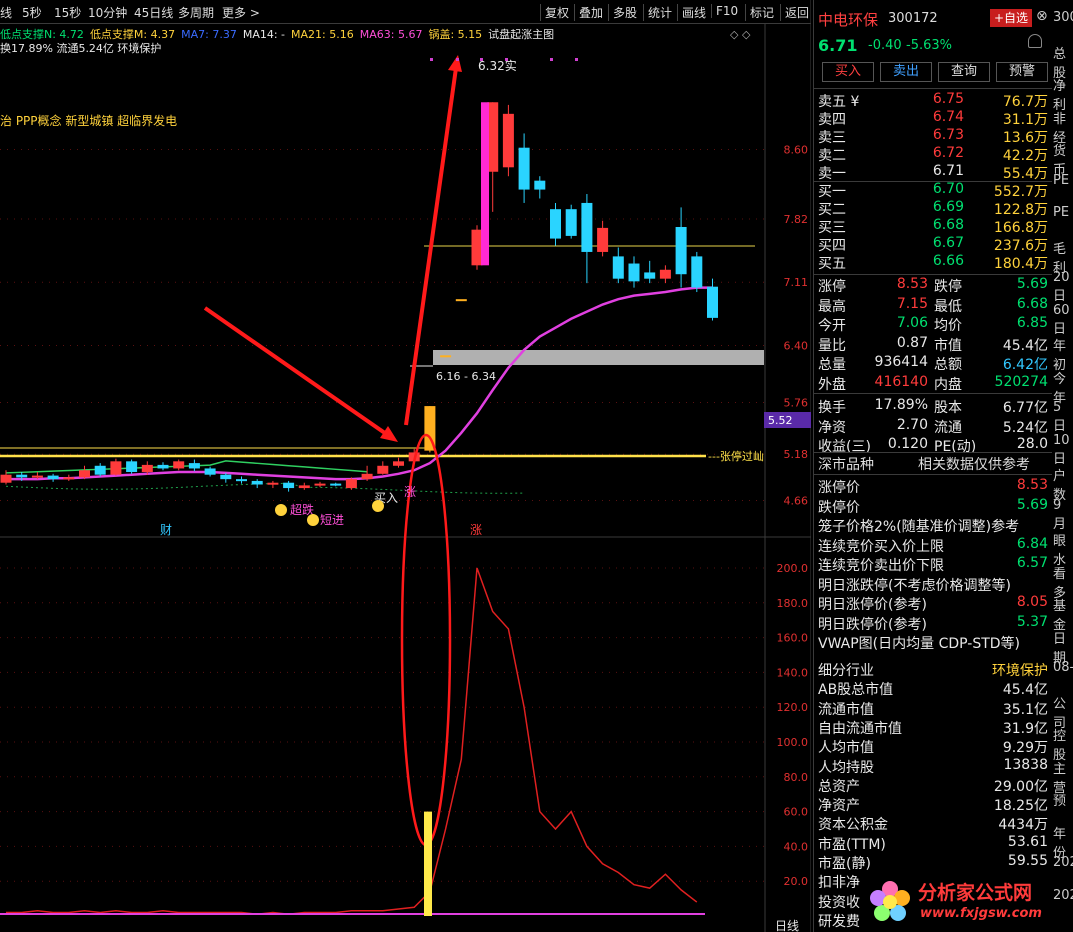  What do you see at coordinates (933, 603) in the screenshot?
I see `limit-row: 明日涨停价(参考) 8.05` at bounding box center [933, 603].